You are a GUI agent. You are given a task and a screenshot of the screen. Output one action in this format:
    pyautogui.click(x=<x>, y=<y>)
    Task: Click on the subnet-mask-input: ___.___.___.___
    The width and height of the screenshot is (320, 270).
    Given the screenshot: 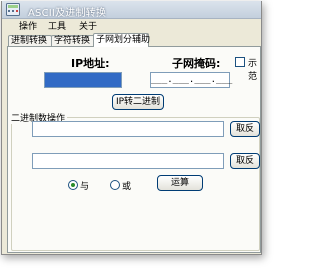 What is the action you would take?
    pyautogui.click(x=191, y=80)
    